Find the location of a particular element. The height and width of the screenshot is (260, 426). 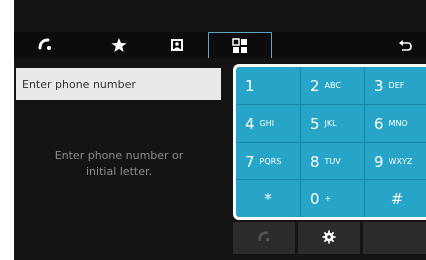

extra-button is located at coordinates (394, 238).